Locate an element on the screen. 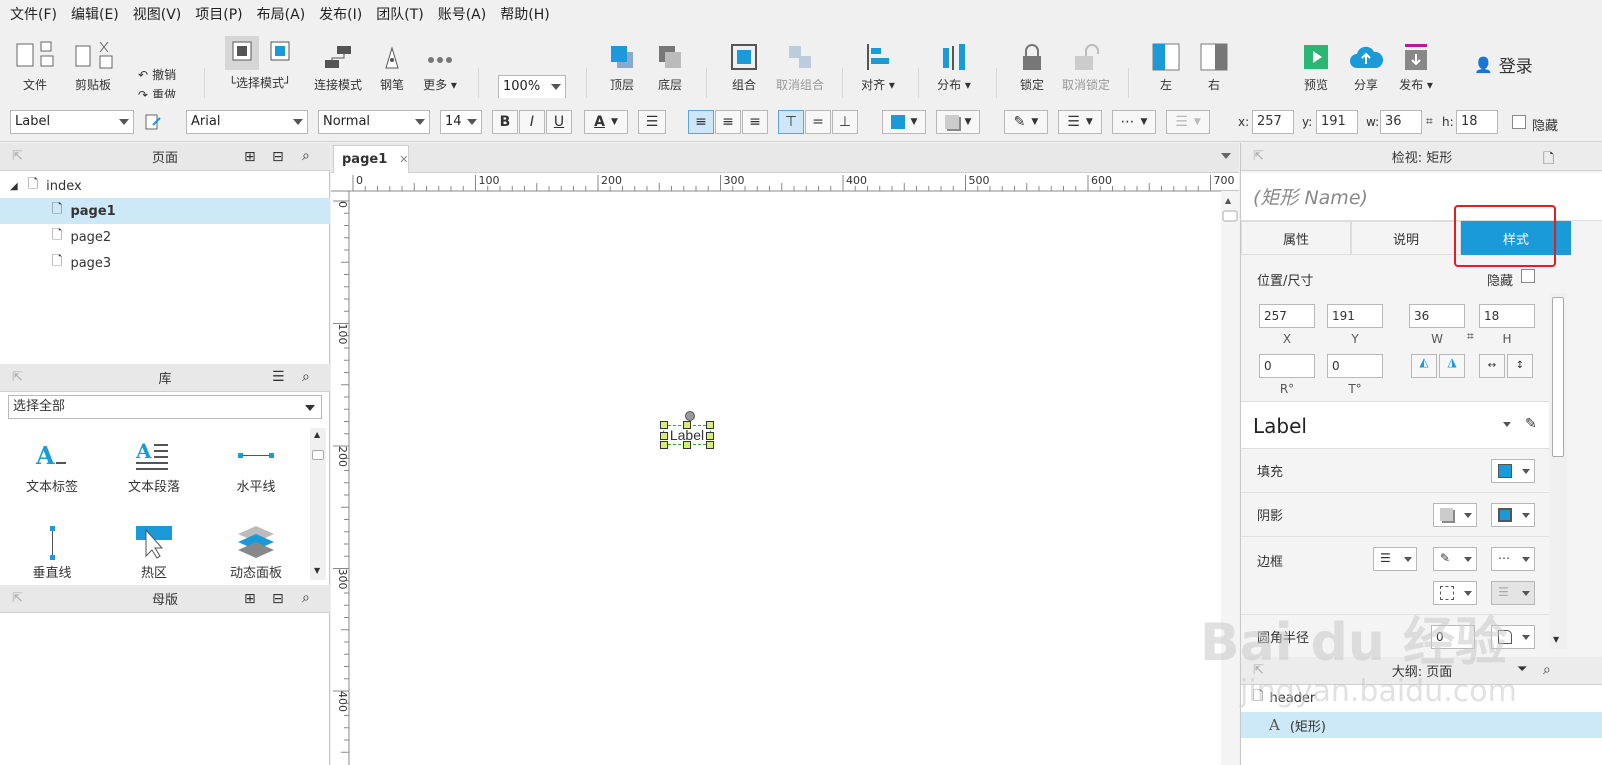  tree-item-page1: 🗋 page1 is located at coordinates (165, 211).